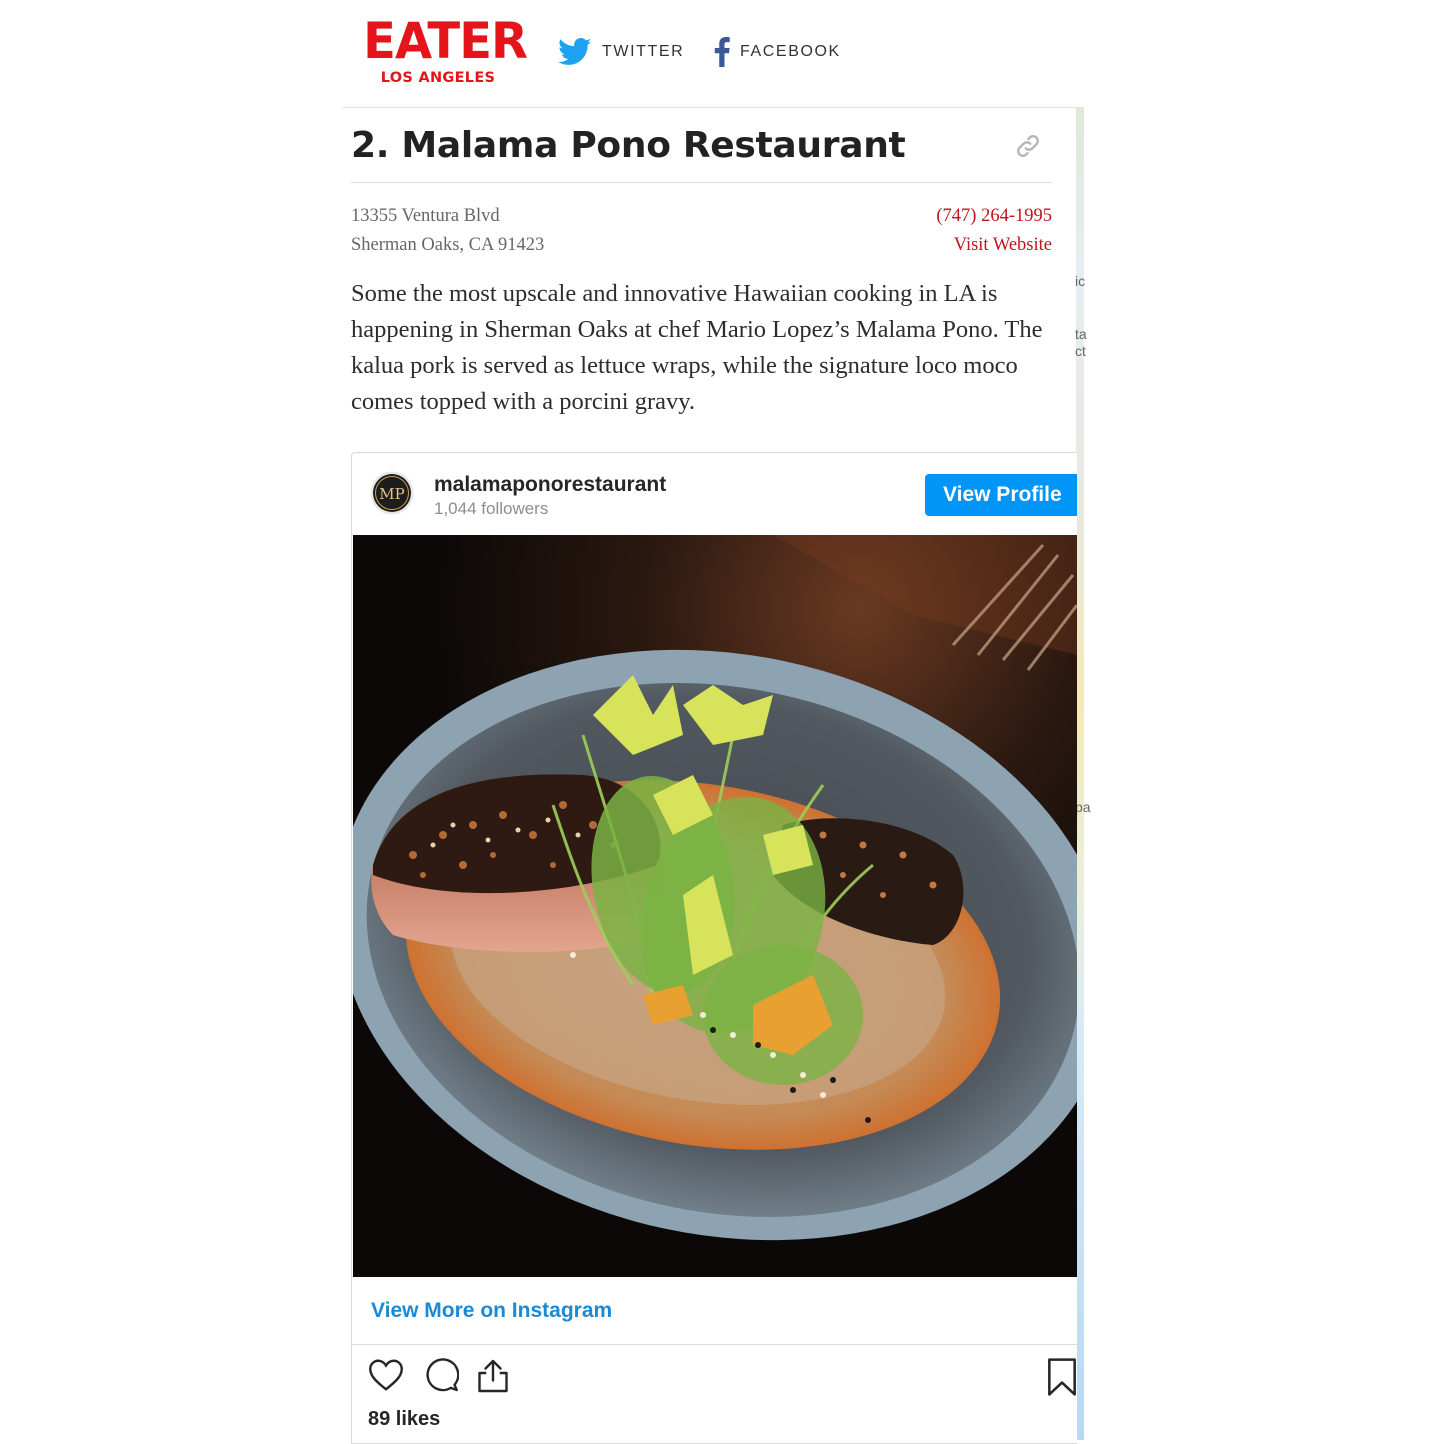 Image resolution: width=1440 pixels, height=1444 pixels. I want to click on entry-title: 2. Malama Pono Restaurant, so click(628, 145).